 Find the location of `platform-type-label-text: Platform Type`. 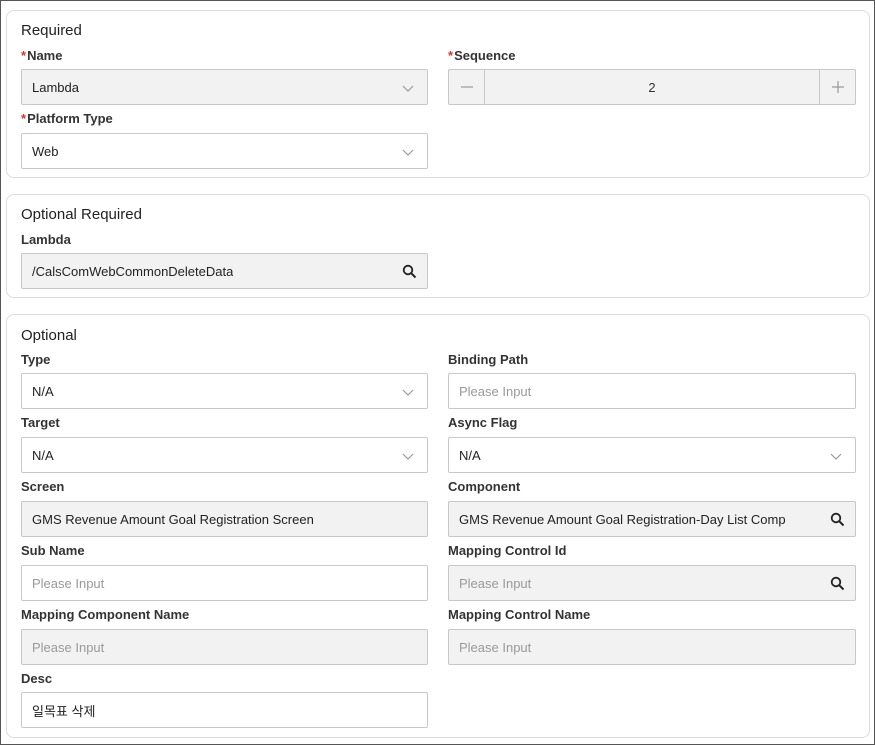

platform-type-label-text: Platform Type is located at coordinates (70, 118).